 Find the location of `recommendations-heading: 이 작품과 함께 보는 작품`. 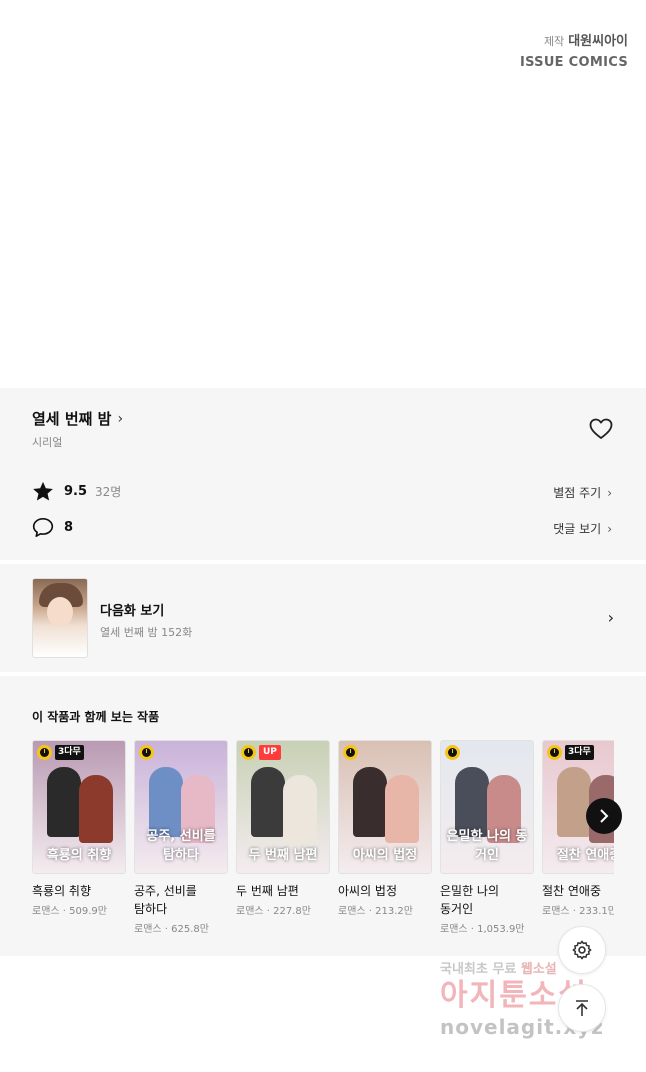

recommendations-heading: 이 작품과 함께 보는 작품 is located at coordinates (96, 717).